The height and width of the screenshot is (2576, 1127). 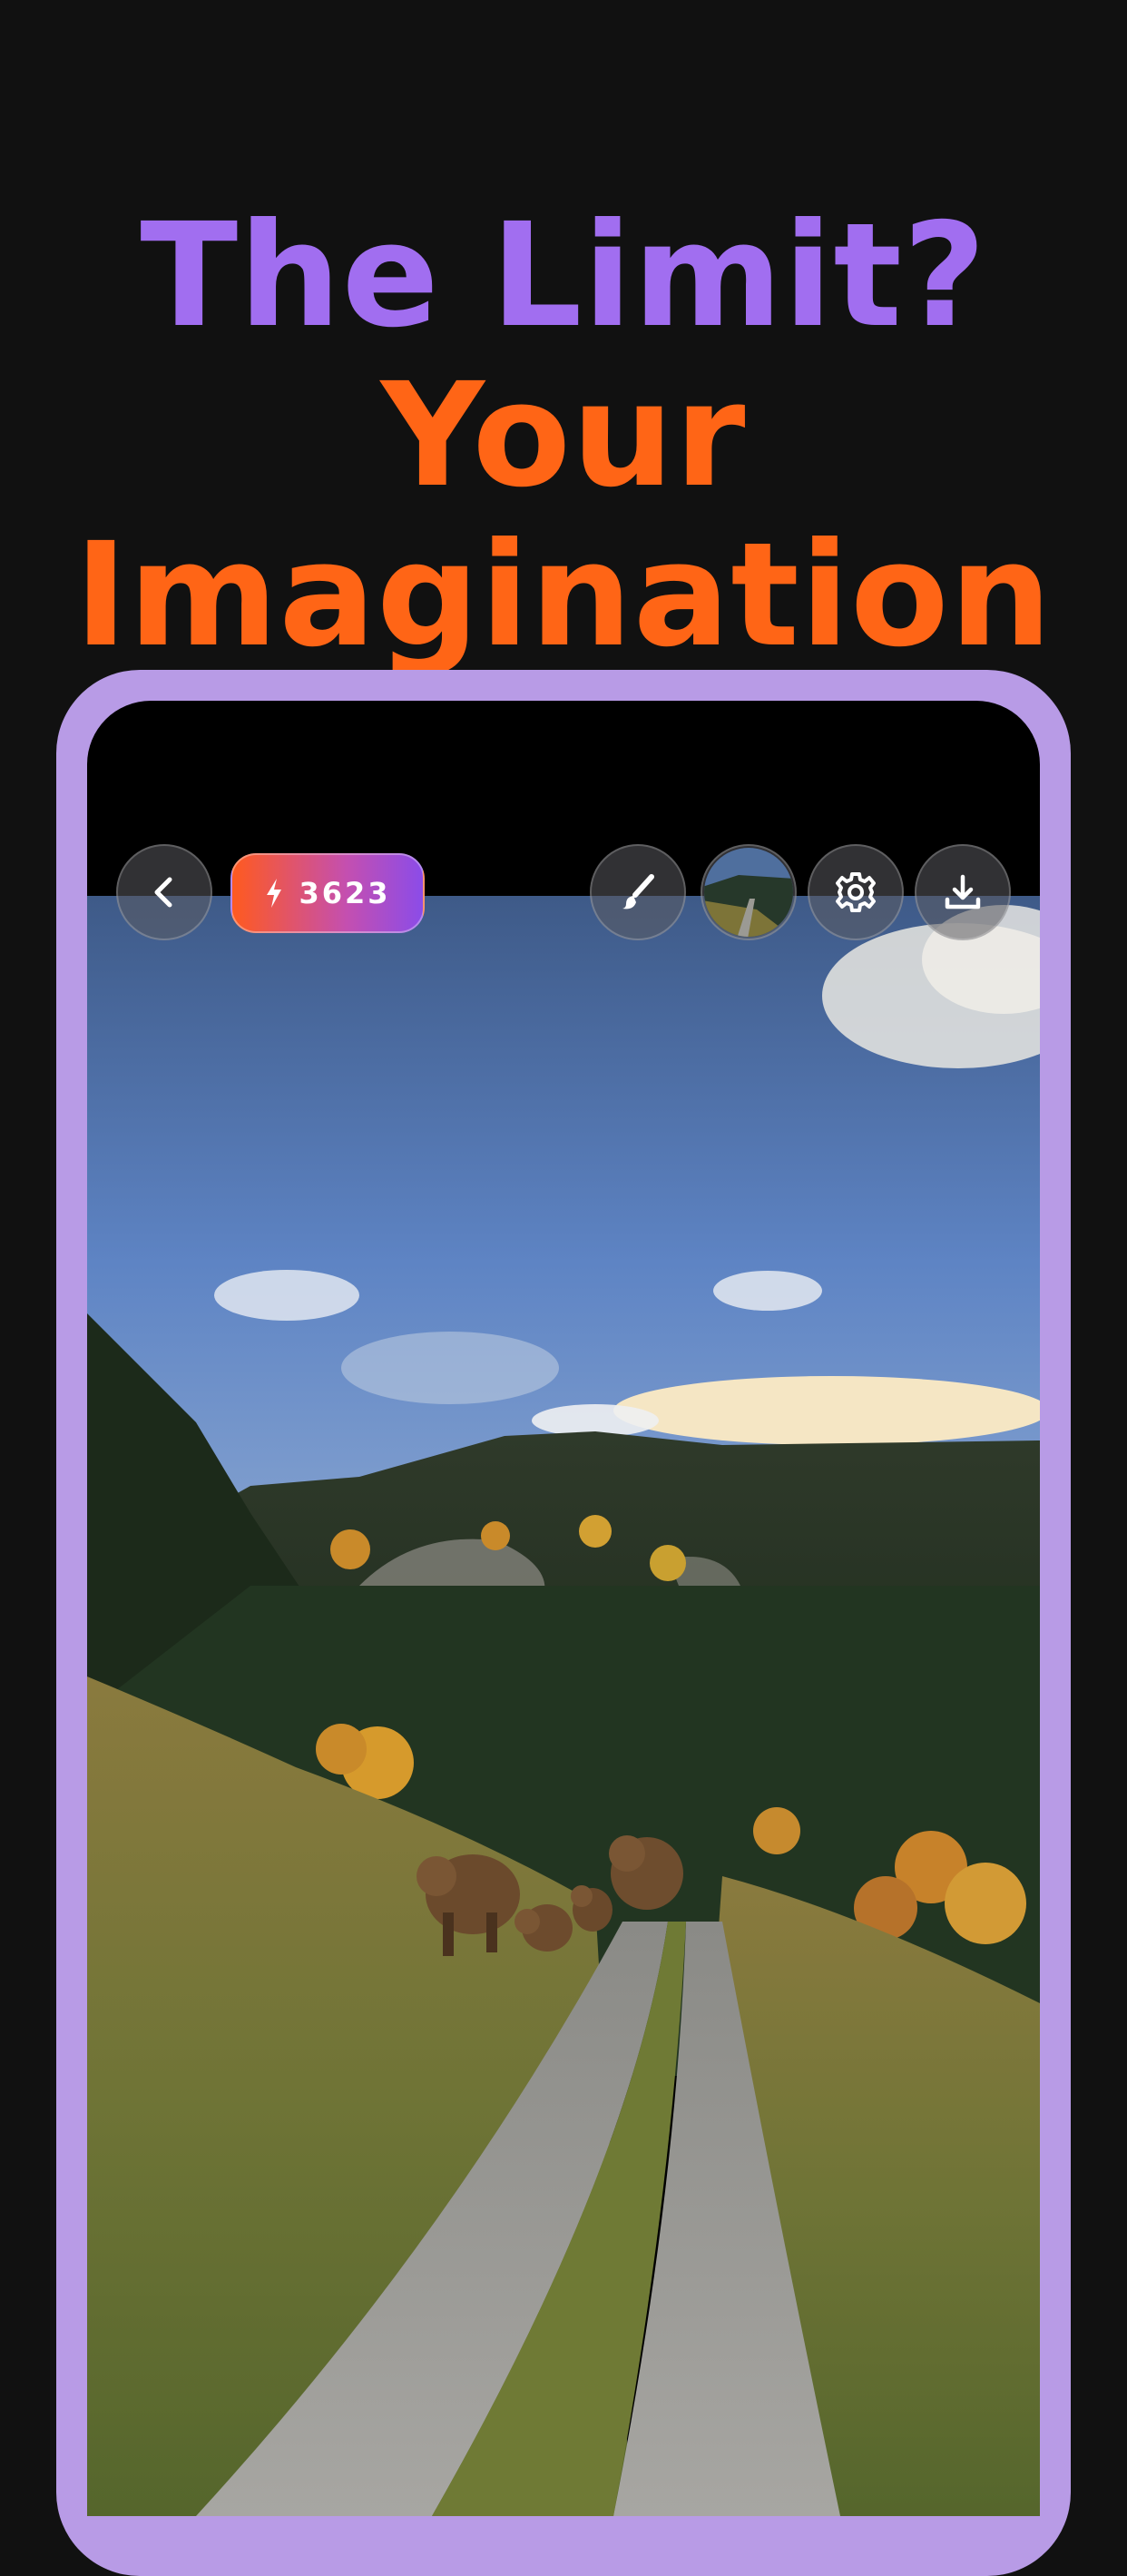 I want to click on settings-button, so click(x=856, y=892).